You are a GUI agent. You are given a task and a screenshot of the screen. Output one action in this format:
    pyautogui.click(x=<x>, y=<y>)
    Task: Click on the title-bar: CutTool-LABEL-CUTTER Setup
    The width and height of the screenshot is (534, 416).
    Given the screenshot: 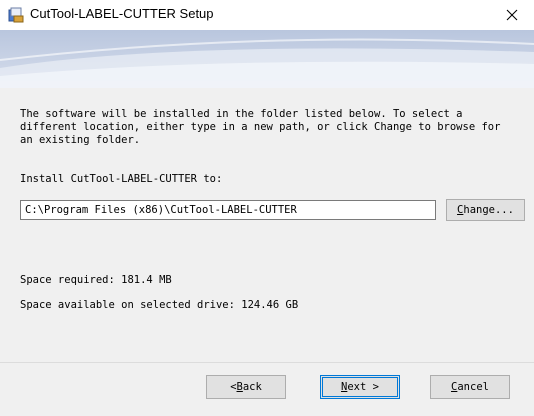 What is the action you would take?
    pyautogui.click(x=267, y=15)
    